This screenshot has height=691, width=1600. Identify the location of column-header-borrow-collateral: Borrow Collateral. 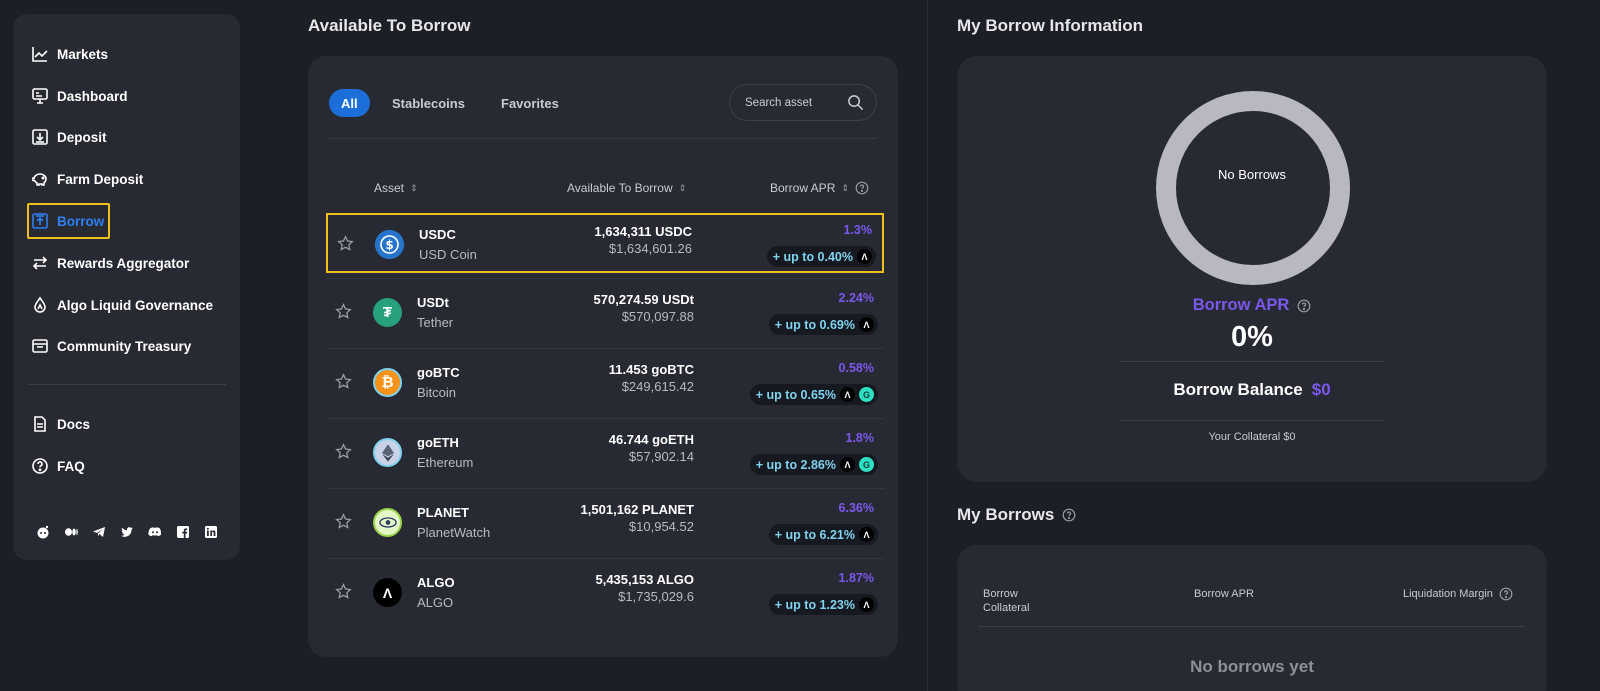
(1006, 601).